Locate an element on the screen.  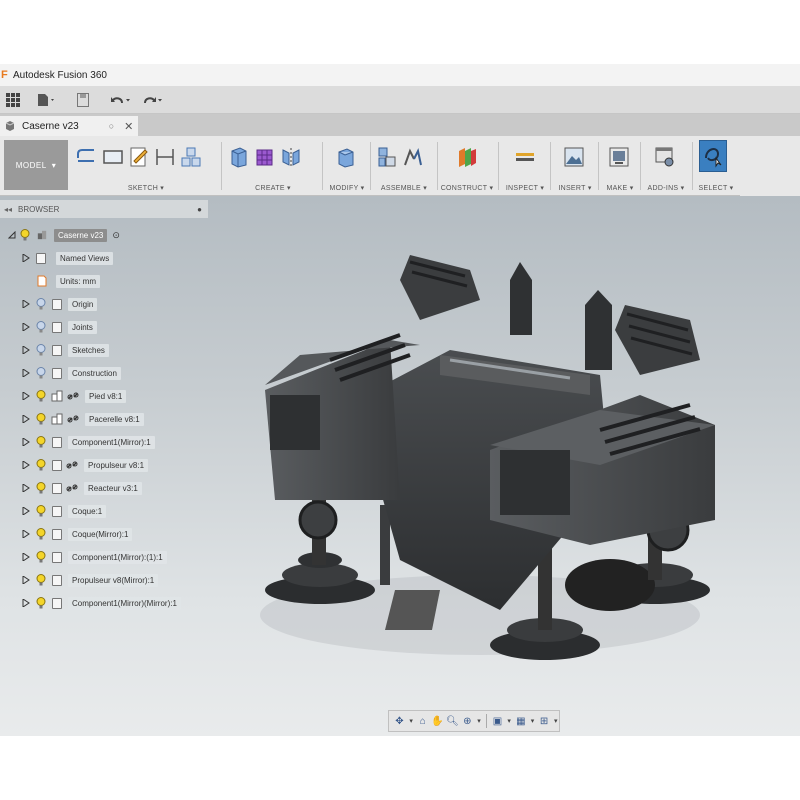
collapse-panel-icon: ◂◂ is located at coordinates (8, 209).